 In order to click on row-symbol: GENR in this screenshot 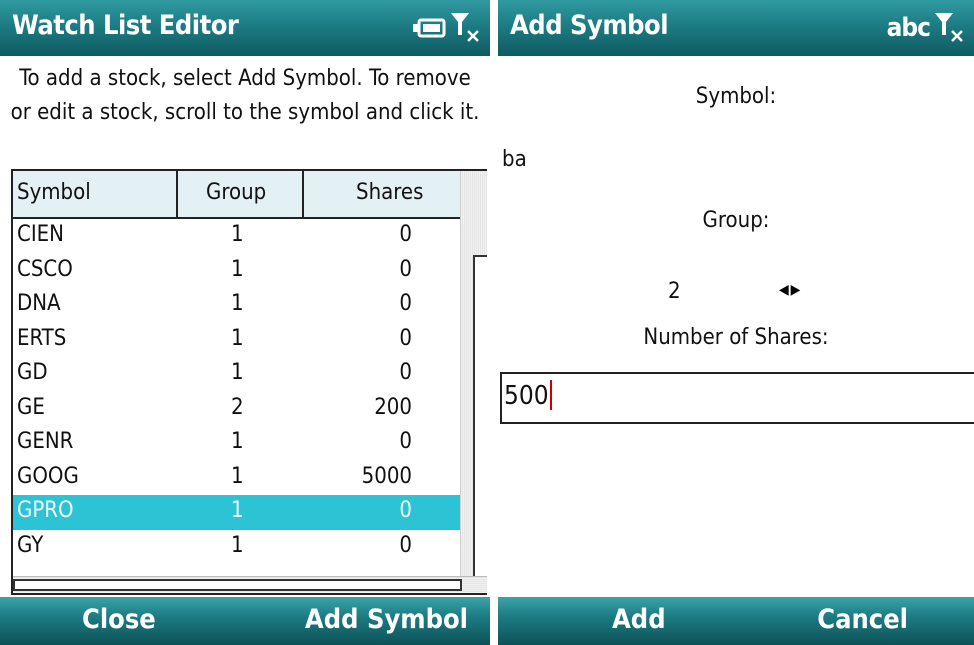, I will do `click(45, 441)`.